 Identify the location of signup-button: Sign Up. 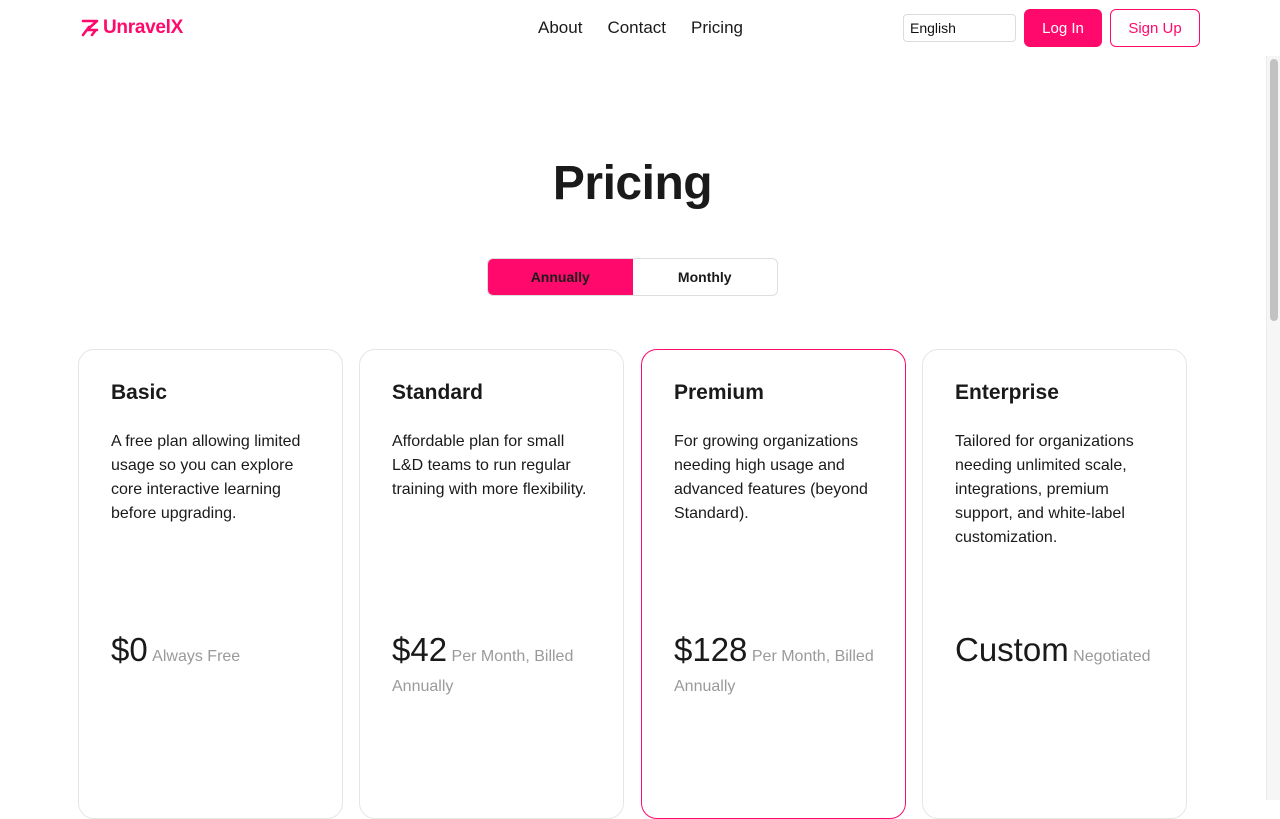
(1155, 28).